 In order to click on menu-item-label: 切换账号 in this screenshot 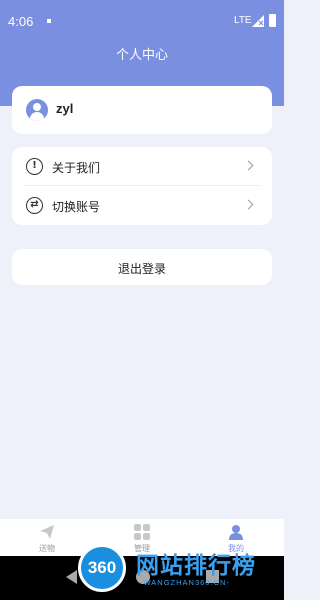, I will do `click(76, 207)`.